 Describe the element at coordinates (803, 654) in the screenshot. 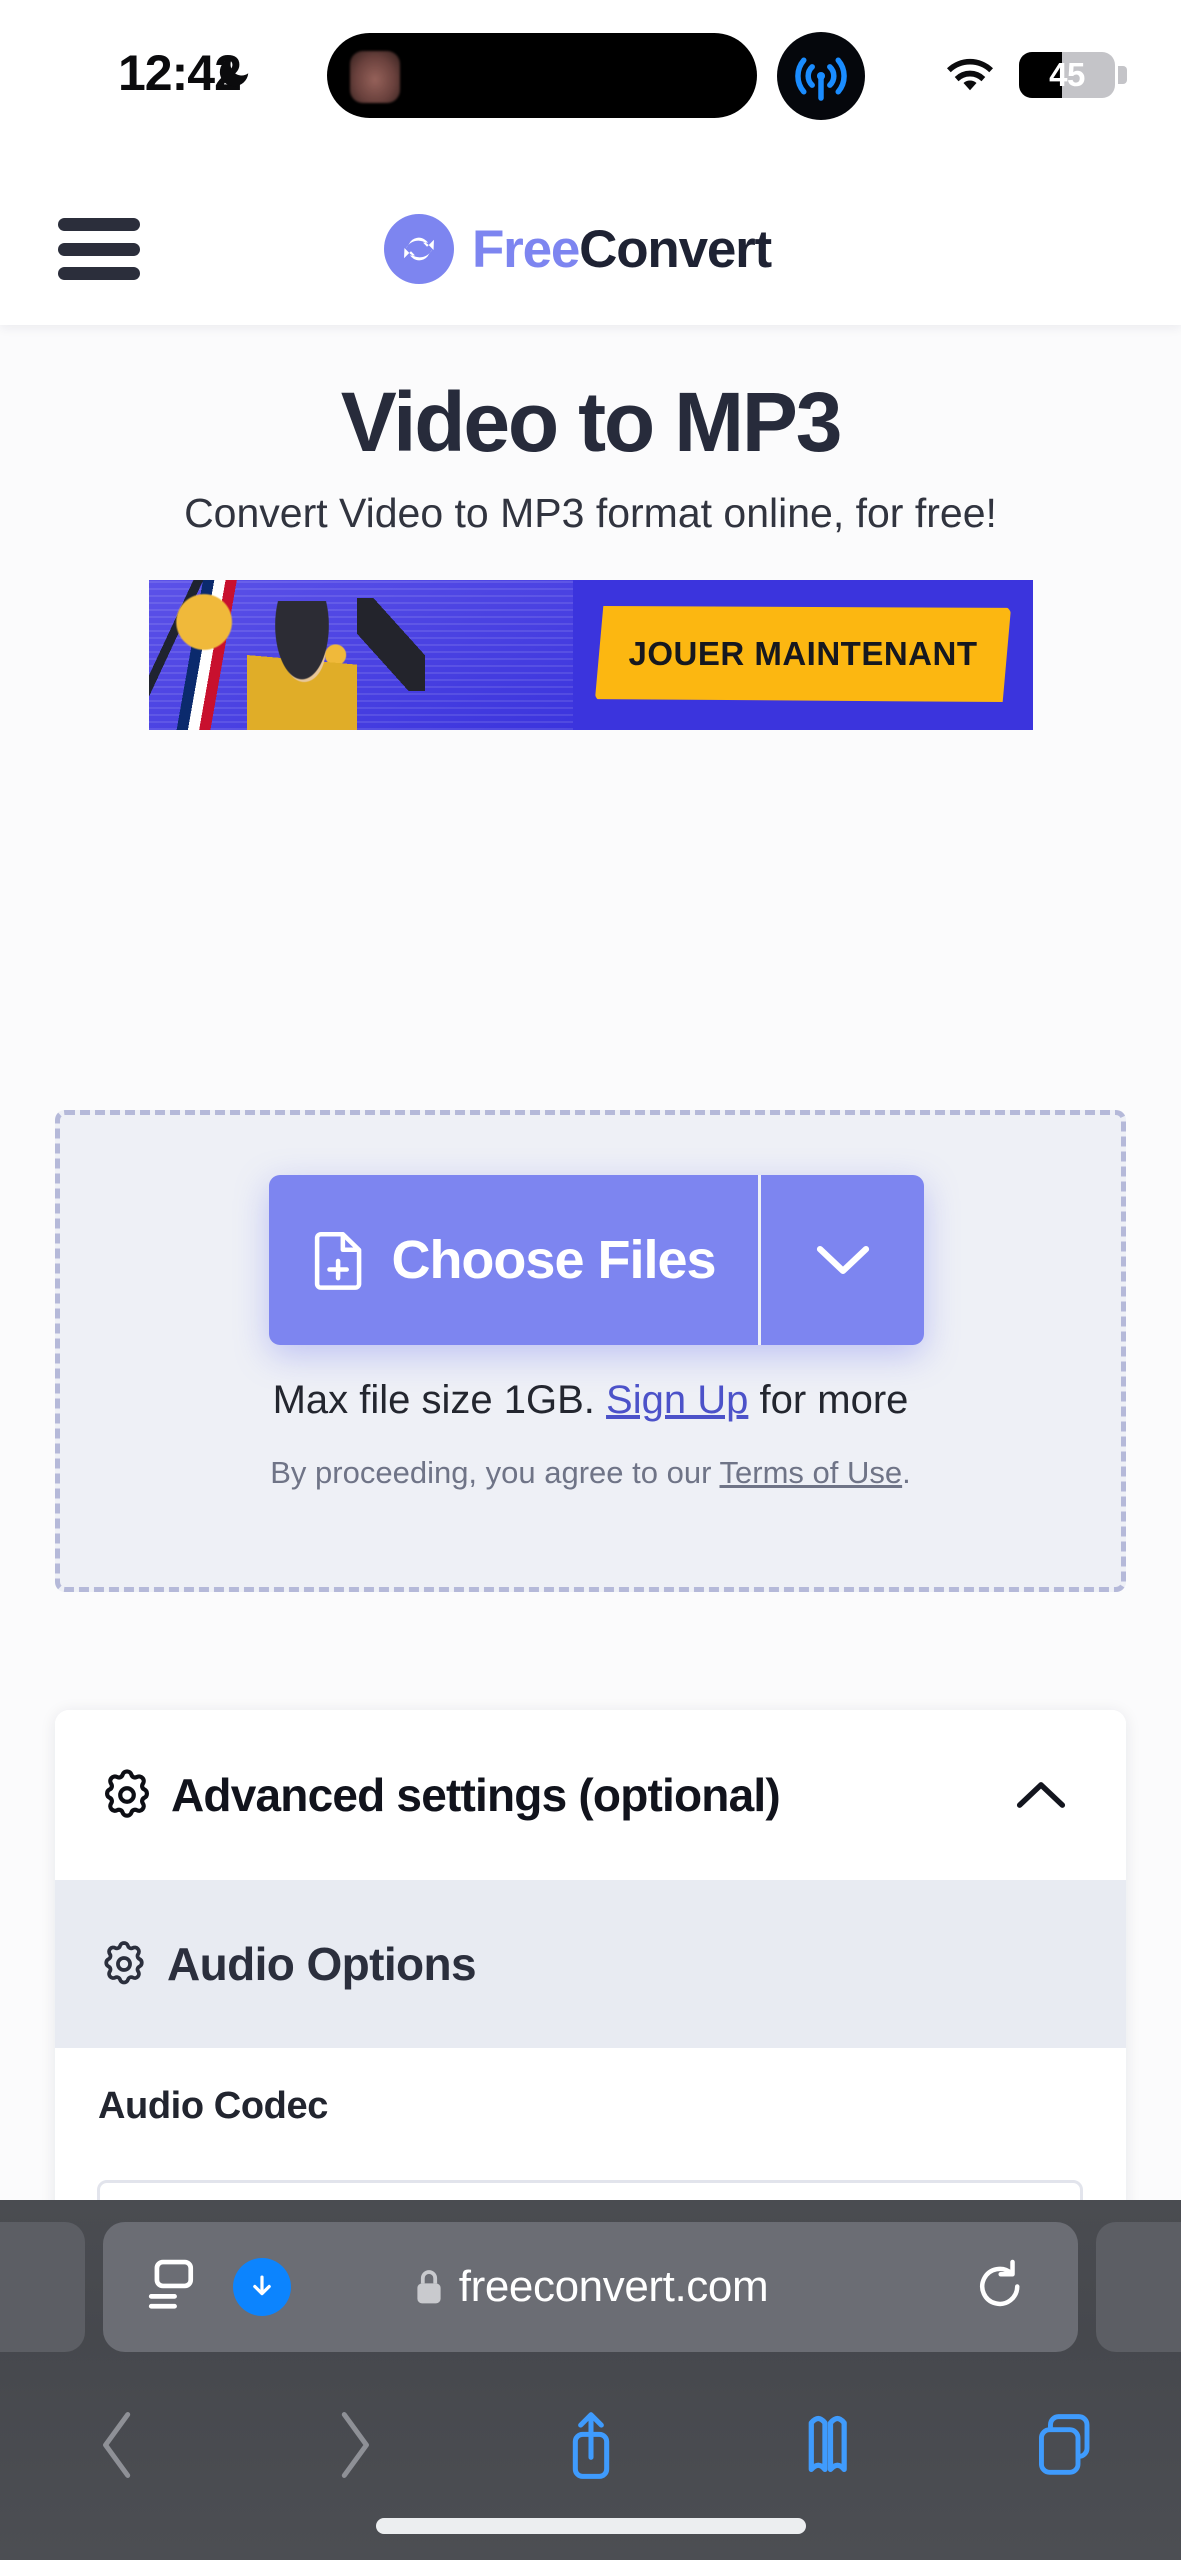

I see `ad-cta-button: JOUER MAINTENANT` at that location.